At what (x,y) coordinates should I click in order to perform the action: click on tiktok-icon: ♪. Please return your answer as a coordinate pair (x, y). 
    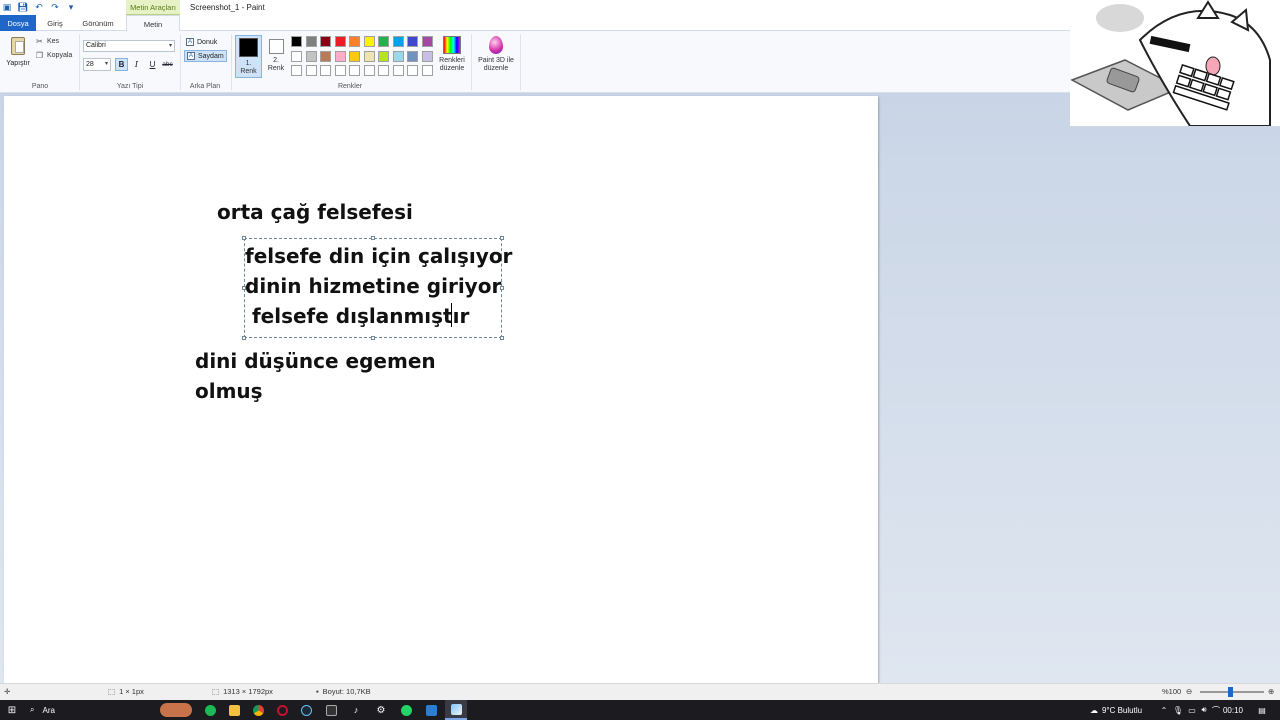
    Looking at the image, I should click on (356, 710).